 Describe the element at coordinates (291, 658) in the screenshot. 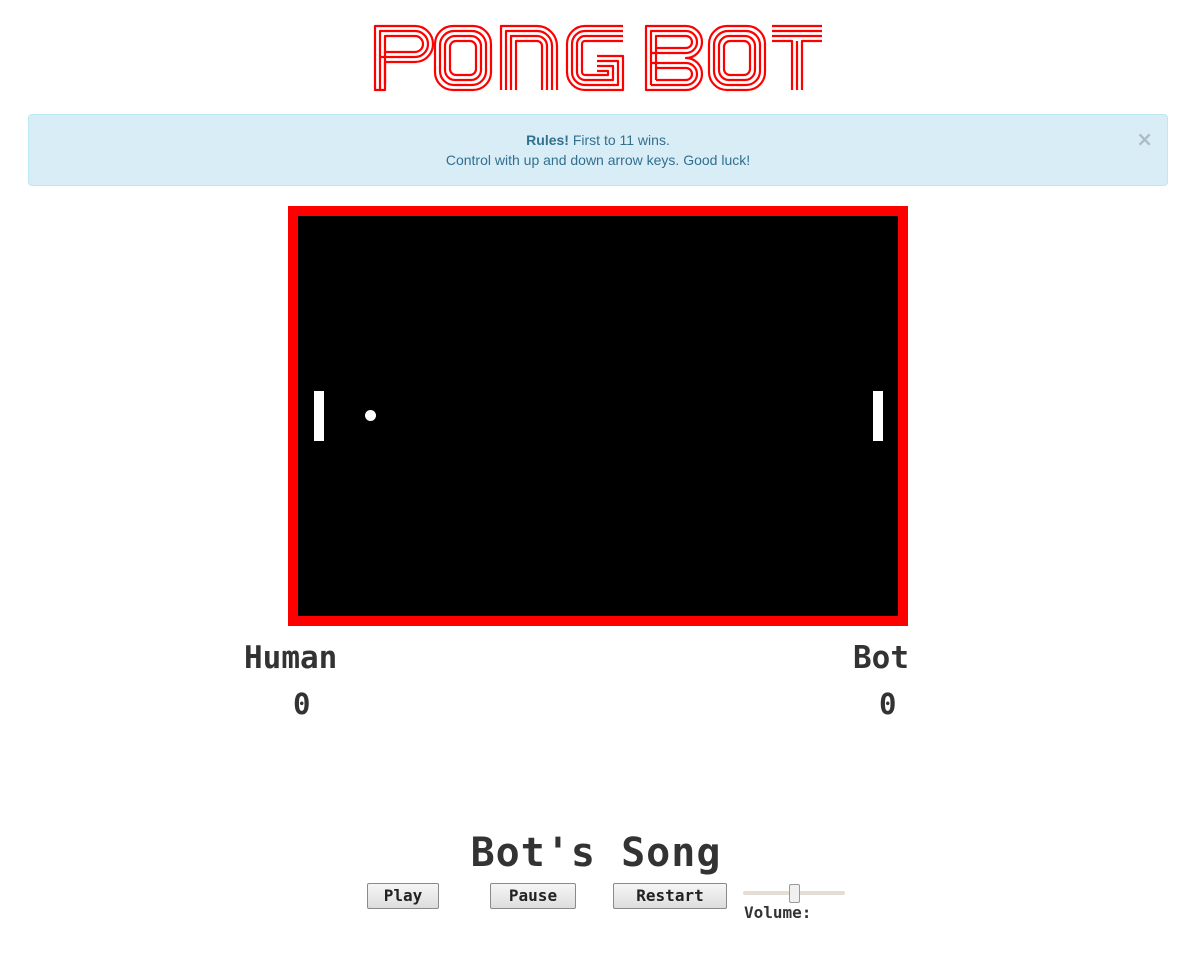

I see `human-name: Human` at that location.